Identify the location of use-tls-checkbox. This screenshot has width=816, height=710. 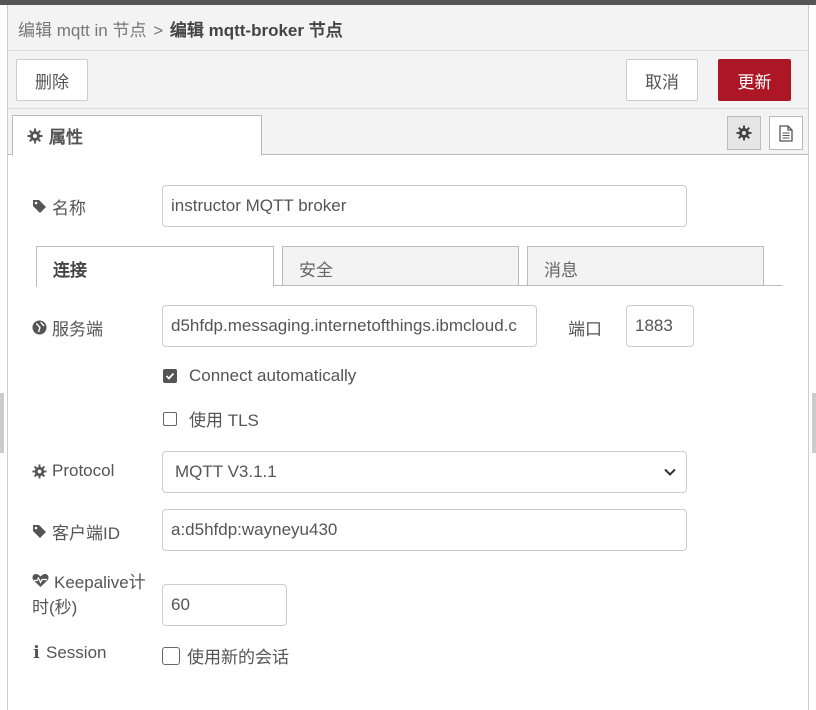
(170, 418).